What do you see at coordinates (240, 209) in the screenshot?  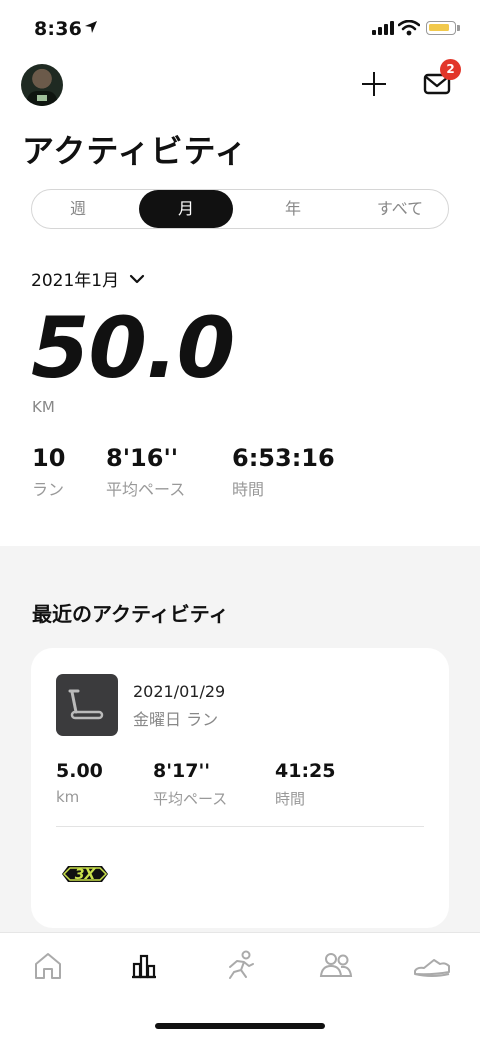 I see `period-segmented-control: 週 月 年 すべて` at bounding box center [240, 209].